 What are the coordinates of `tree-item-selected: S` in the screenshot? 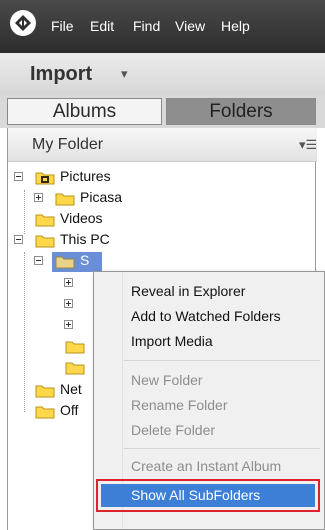 It's located at (158, 262).